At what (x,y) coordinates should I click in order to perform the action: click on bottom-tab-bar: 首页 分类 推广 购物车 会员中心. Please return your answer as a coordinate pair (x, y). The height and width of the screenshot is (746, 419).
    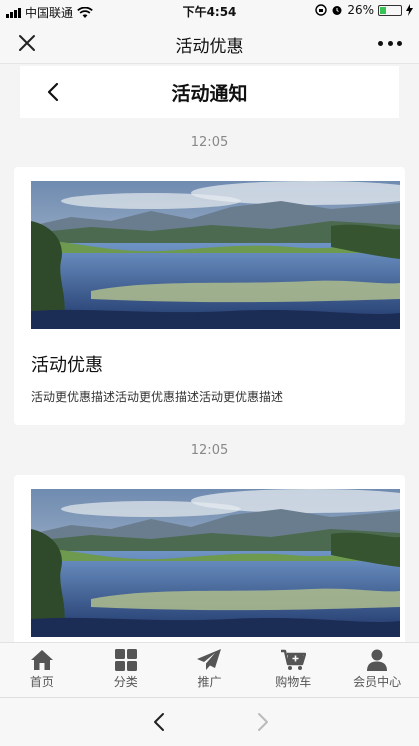
    Looking at the image, I should click on (209, 669).